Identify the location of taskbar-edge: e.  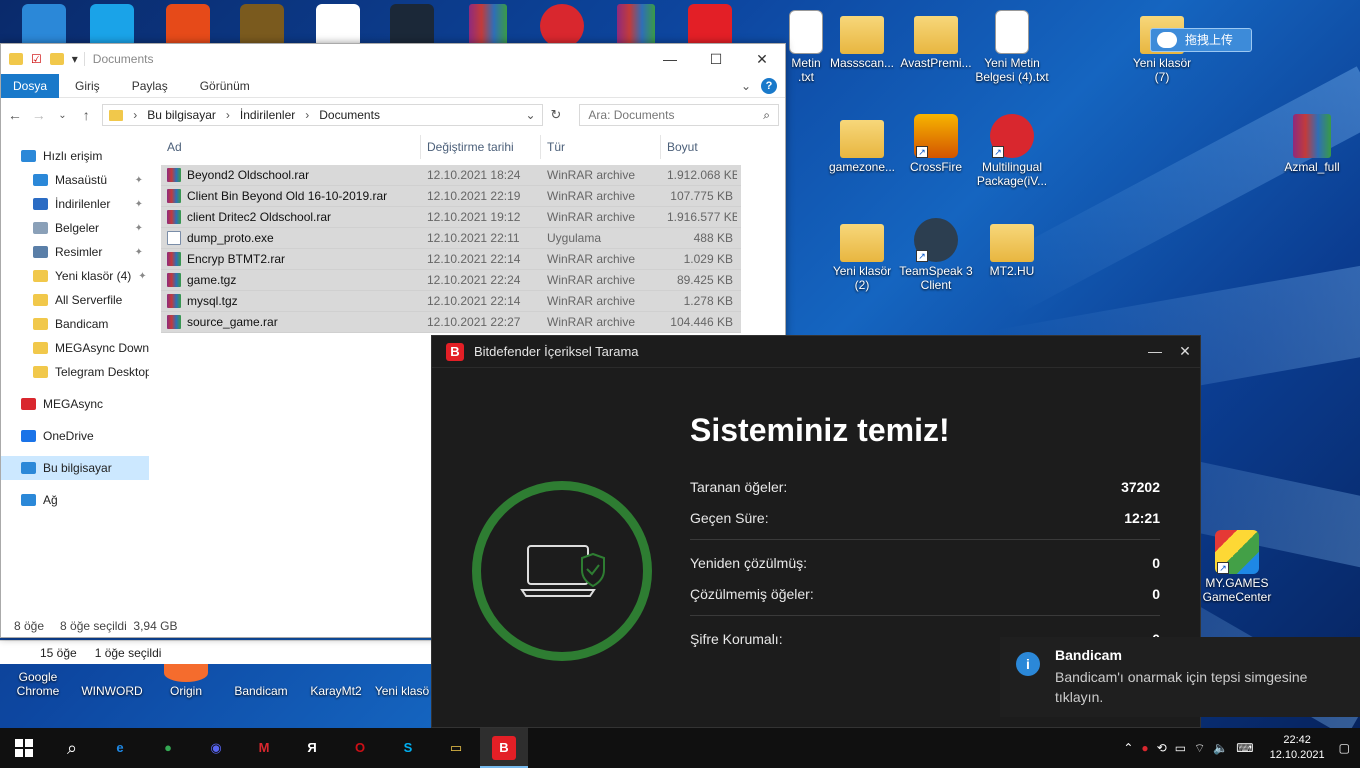
(120, 748).